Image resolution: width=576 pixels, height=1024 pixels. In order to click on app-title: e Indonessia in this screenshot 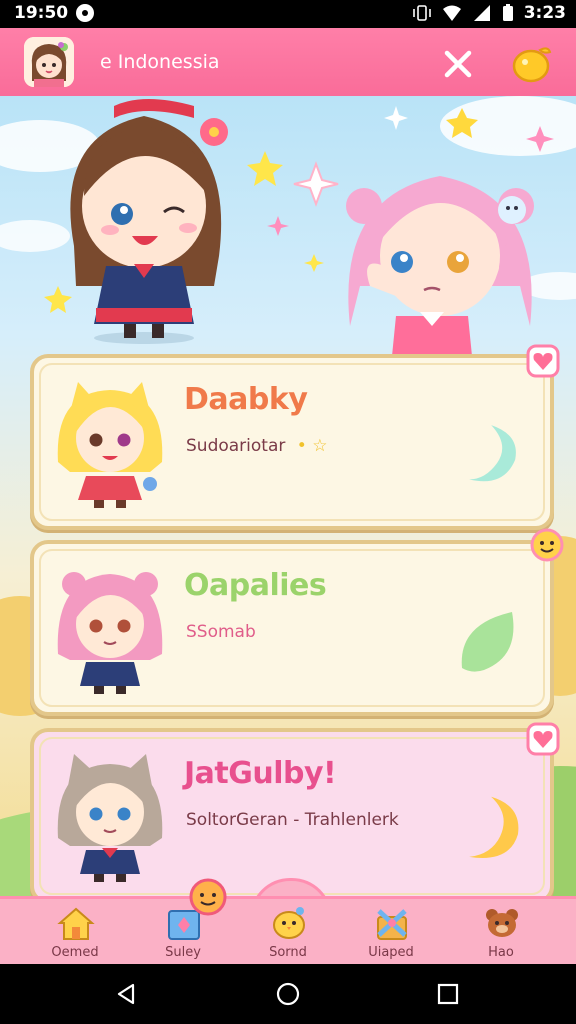, I will do `click(160, 62)`.